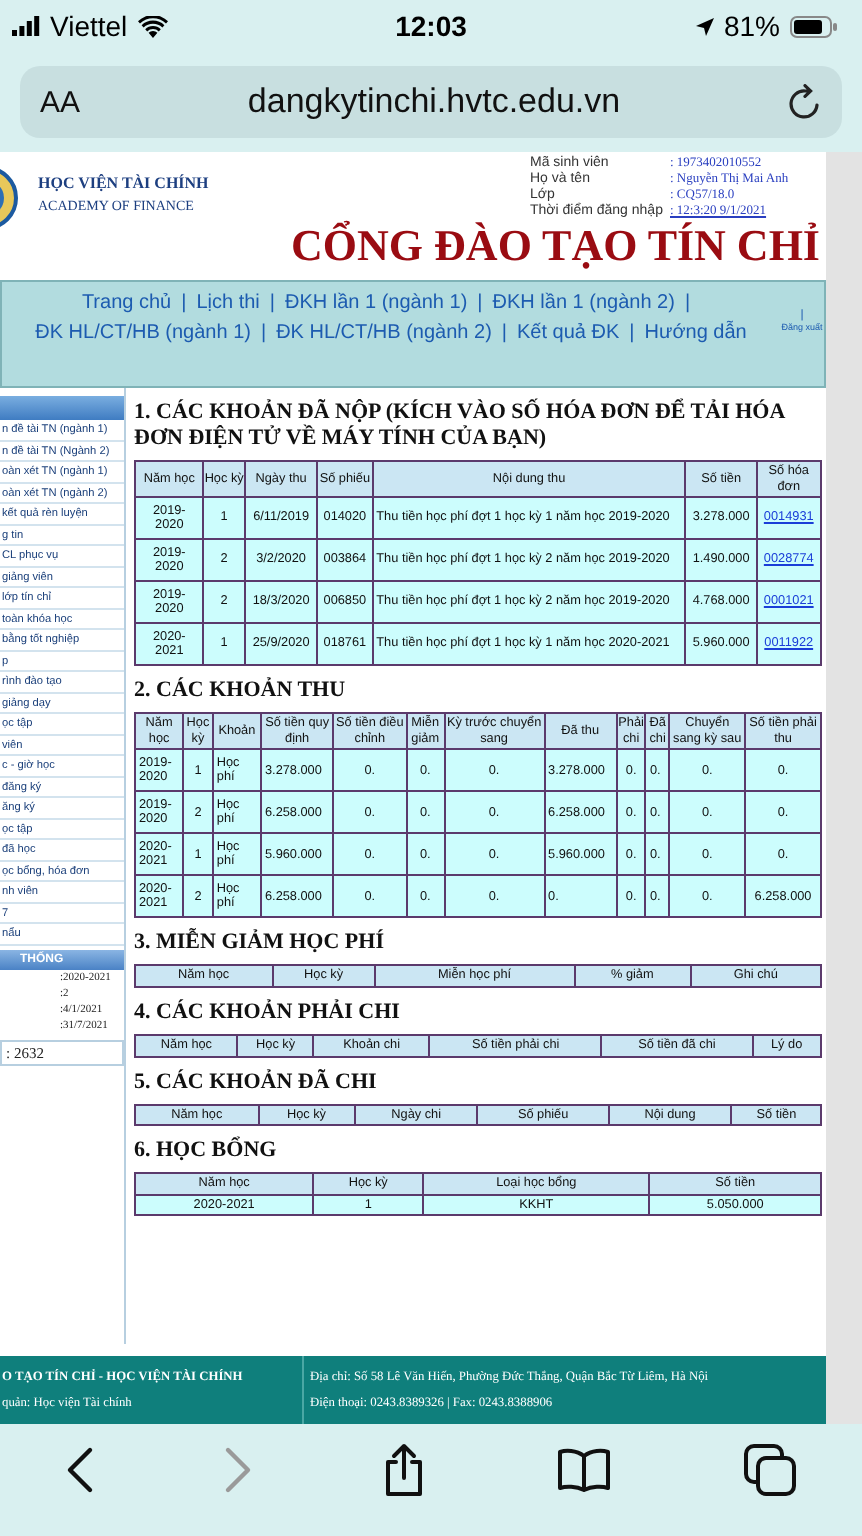 The image size is (862, 1536). Describe the element at coordinates (431, 26) in the screenshot. I see `clock-time: 12:03` at that location.